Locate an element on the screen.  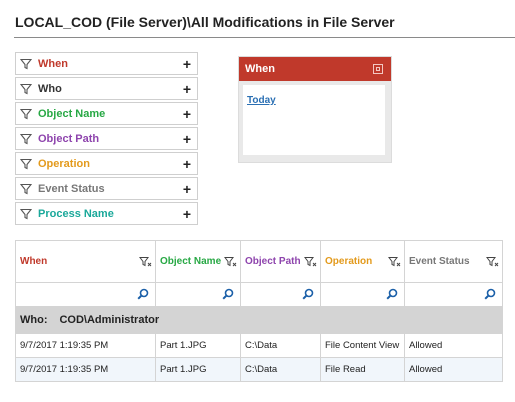
search-row is located at coordinates (259, 294).